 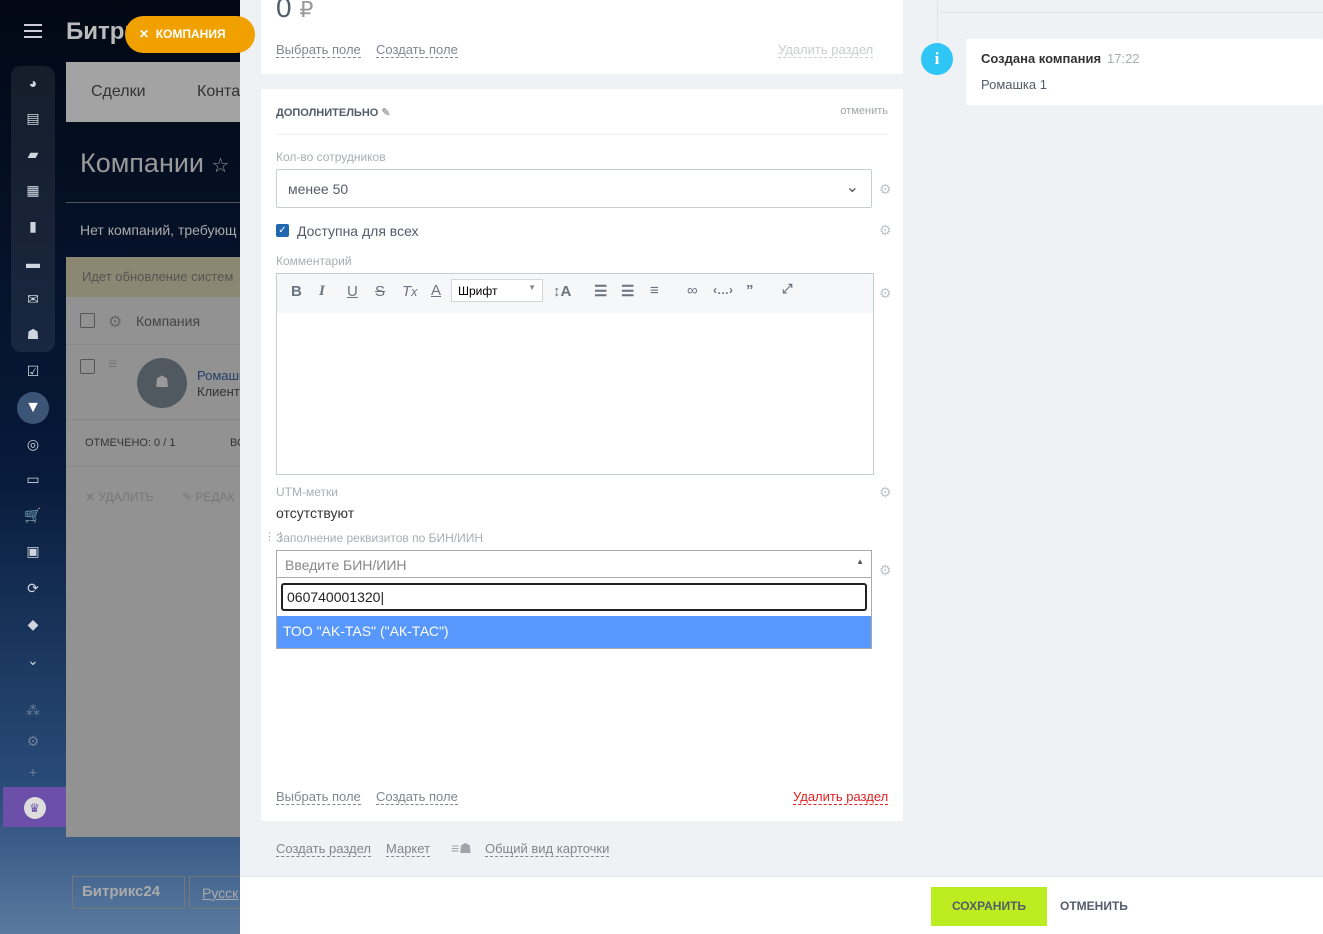 I want to click on save-button: СОХРАНИТЬ, so click(x=989, y=906).